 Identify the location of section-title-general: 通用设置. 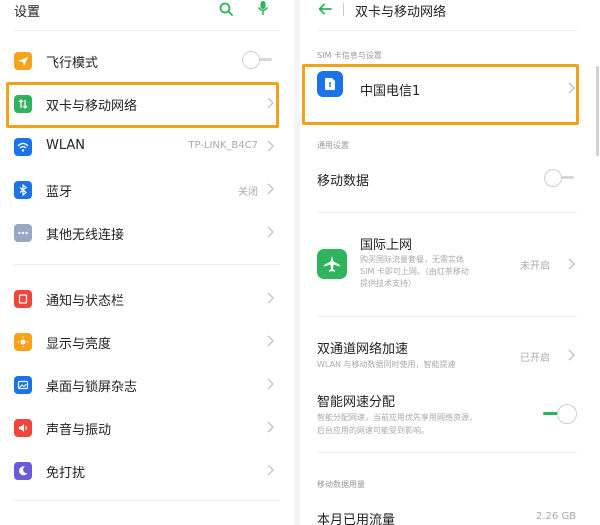
(333, 145).